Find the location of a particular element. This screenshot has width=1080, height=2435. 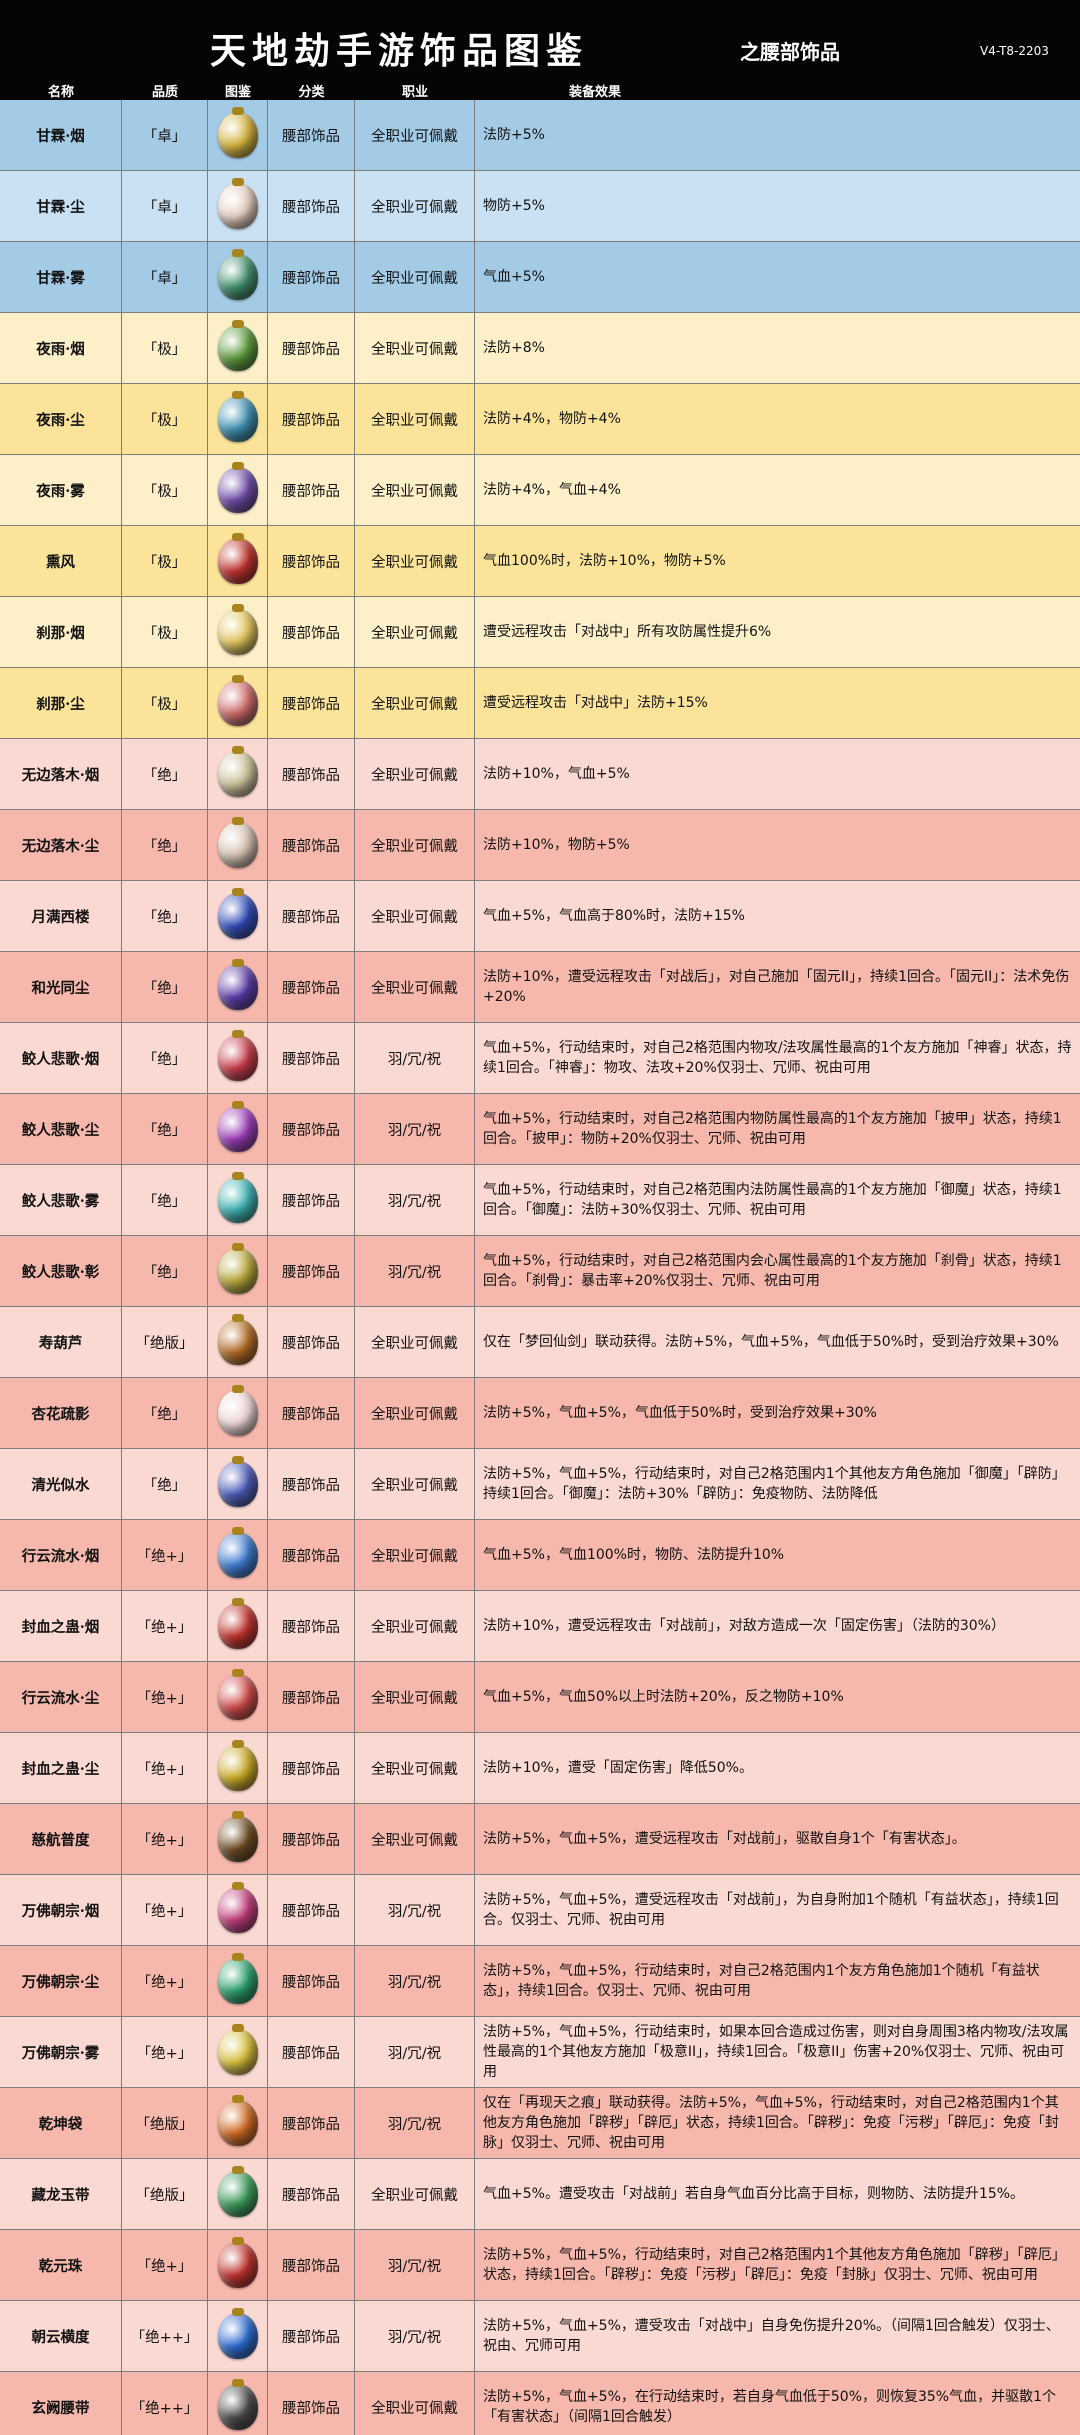

item-name: 甘霖·烟 is located at coordinates (61, 135).